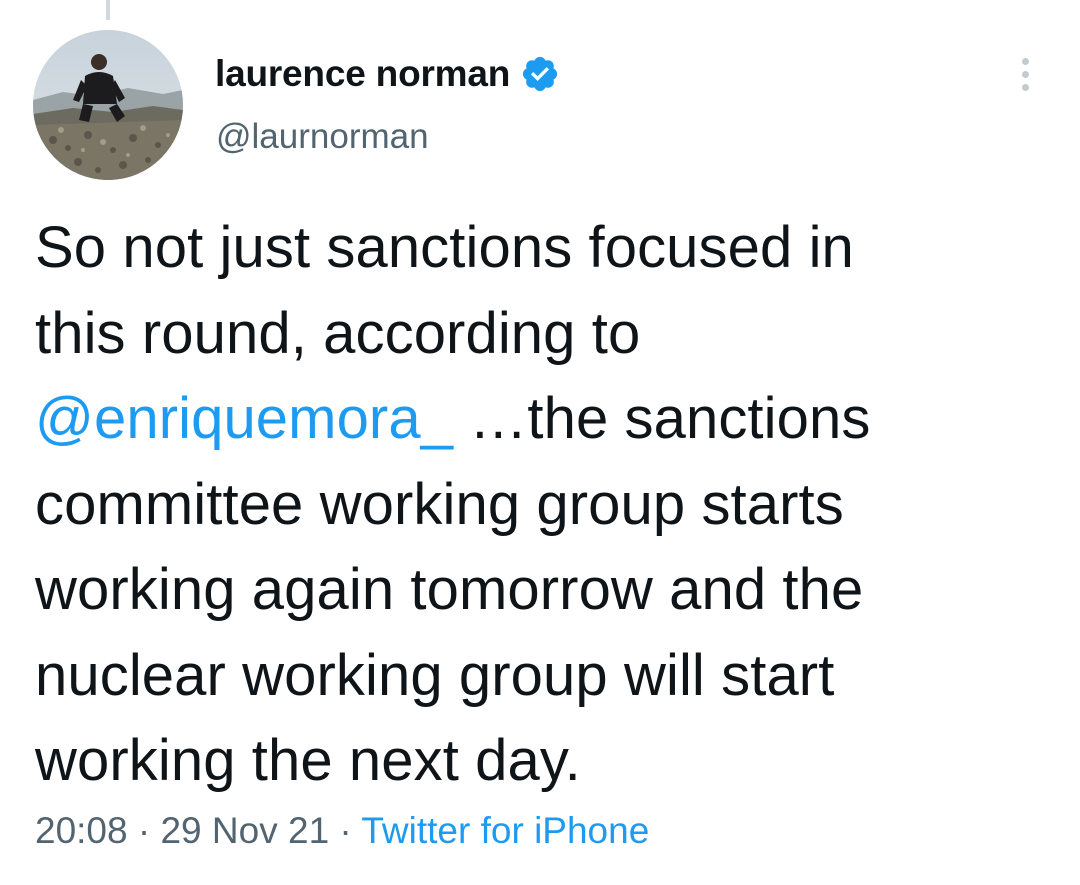 The image size is (1080, 885). I want to click on author-name-row: laurence norman, so click(387, 74).